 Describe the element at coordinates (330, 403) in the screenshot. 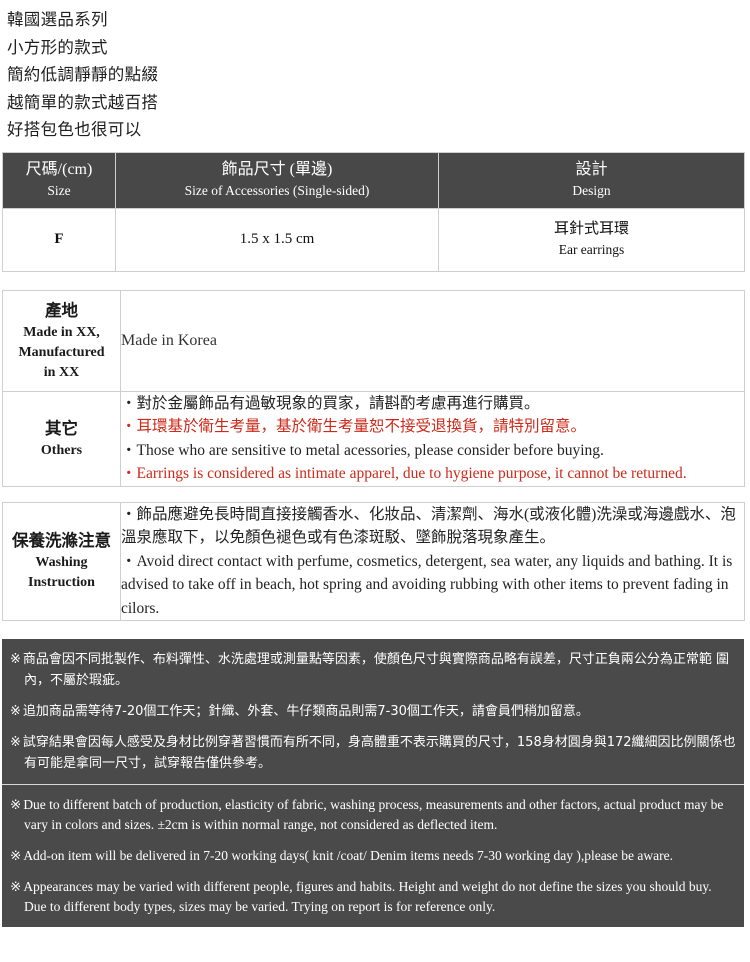

I see `others-note: ・對於金屬飾品有過敏現象的買家，請斟酌考慮再進行購買。` at that location.